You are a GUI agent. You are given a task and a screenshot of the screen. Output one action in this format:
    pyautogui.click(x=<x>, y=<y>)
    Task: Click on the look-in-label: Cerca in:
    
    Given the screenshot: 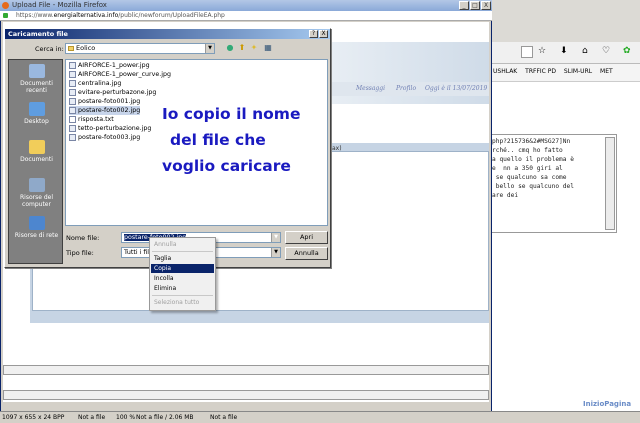 What is the action you would take?
    pyautogui.click(x=49, y=49)
    